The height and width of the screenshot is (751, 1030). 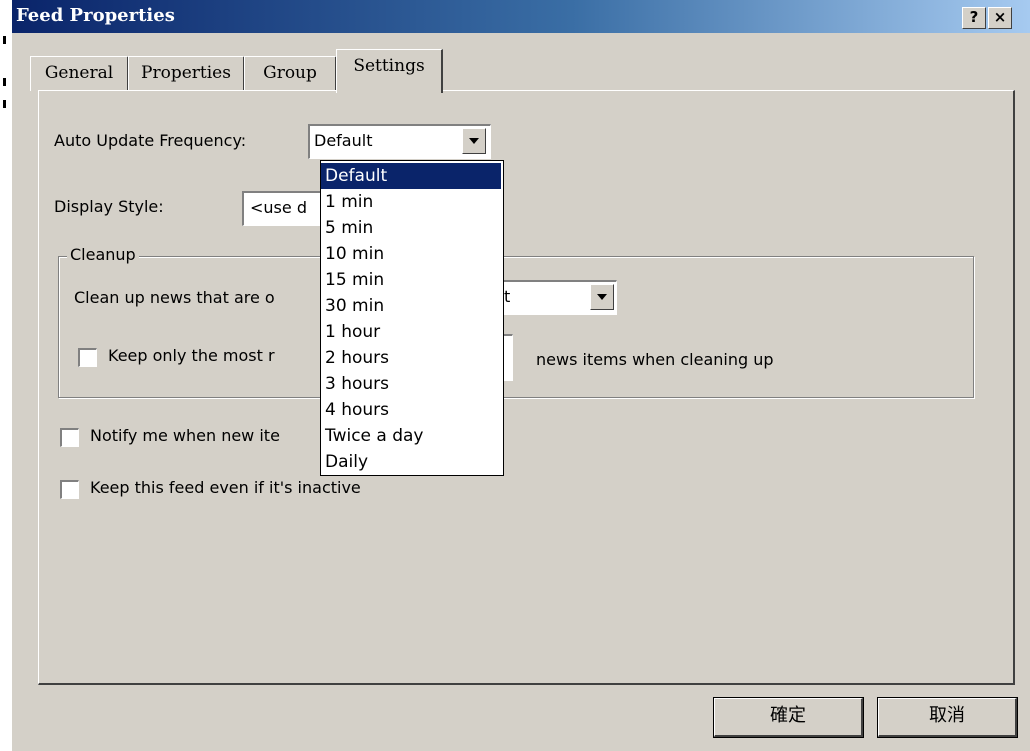 I want to click on dropdown-option: Twice a day, so click(x=411, y=436).